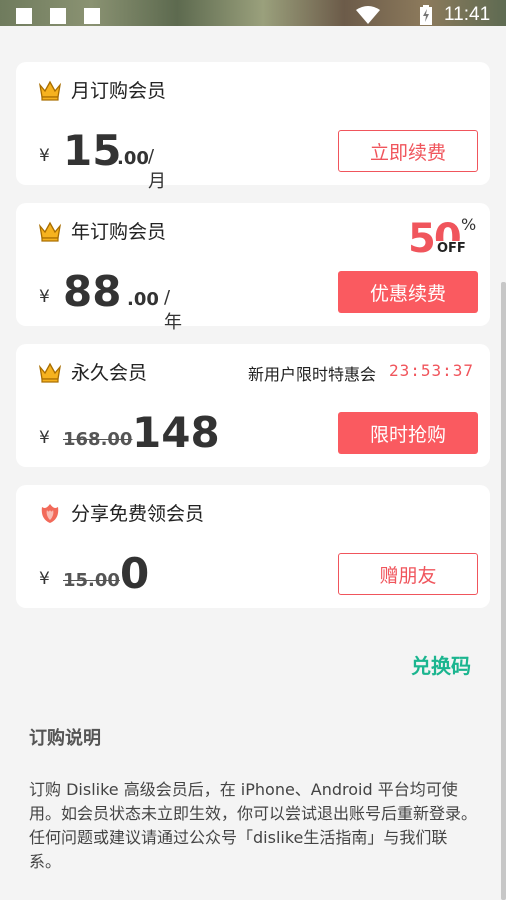 This screenshot has height=900, width=506. Describe the element at coordinates (173, 310) in the screenshot. I see `price-unit: /年` at that location.